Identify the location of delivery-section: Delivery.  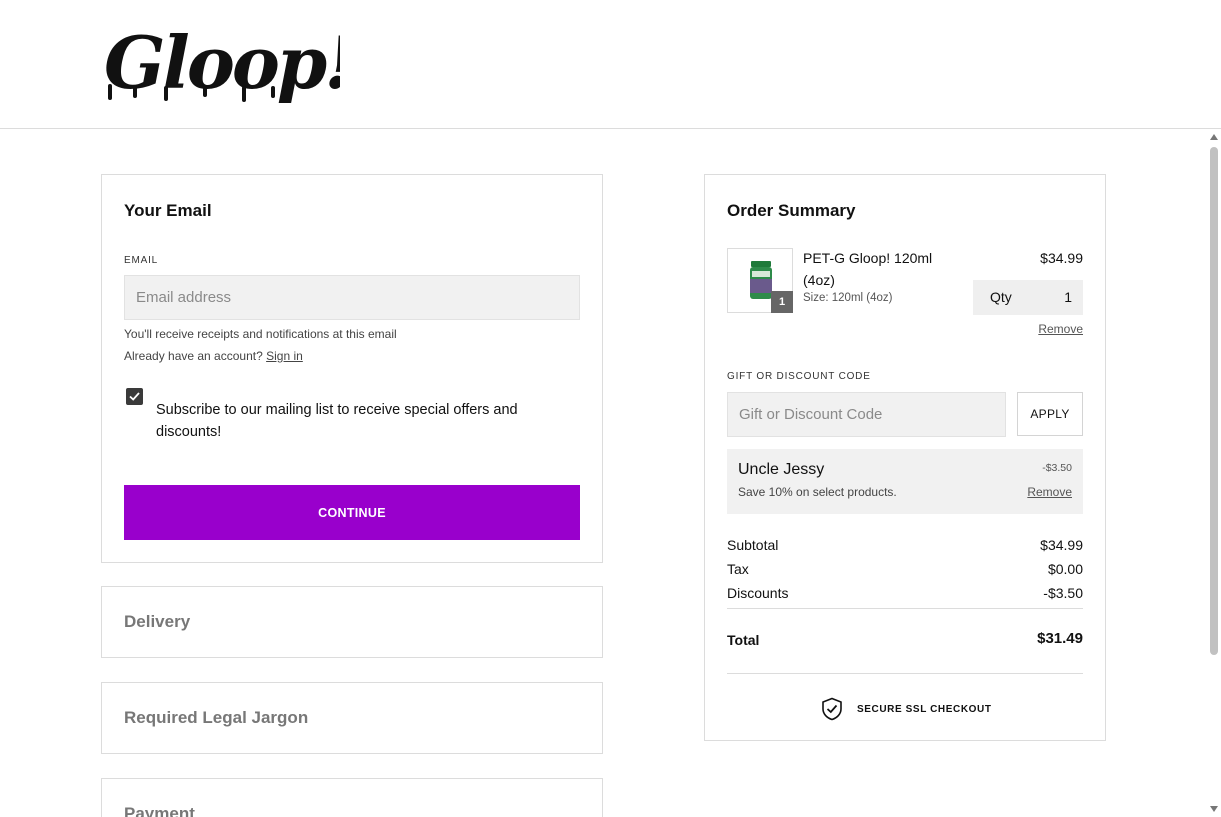
(352, 622).